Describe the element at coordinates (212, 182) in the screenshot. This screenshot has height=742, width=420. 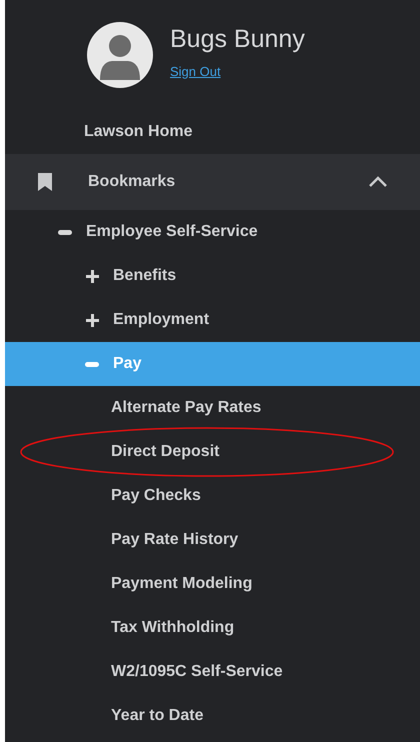
I see `bookmarks-header: Bookmarks` at that location.